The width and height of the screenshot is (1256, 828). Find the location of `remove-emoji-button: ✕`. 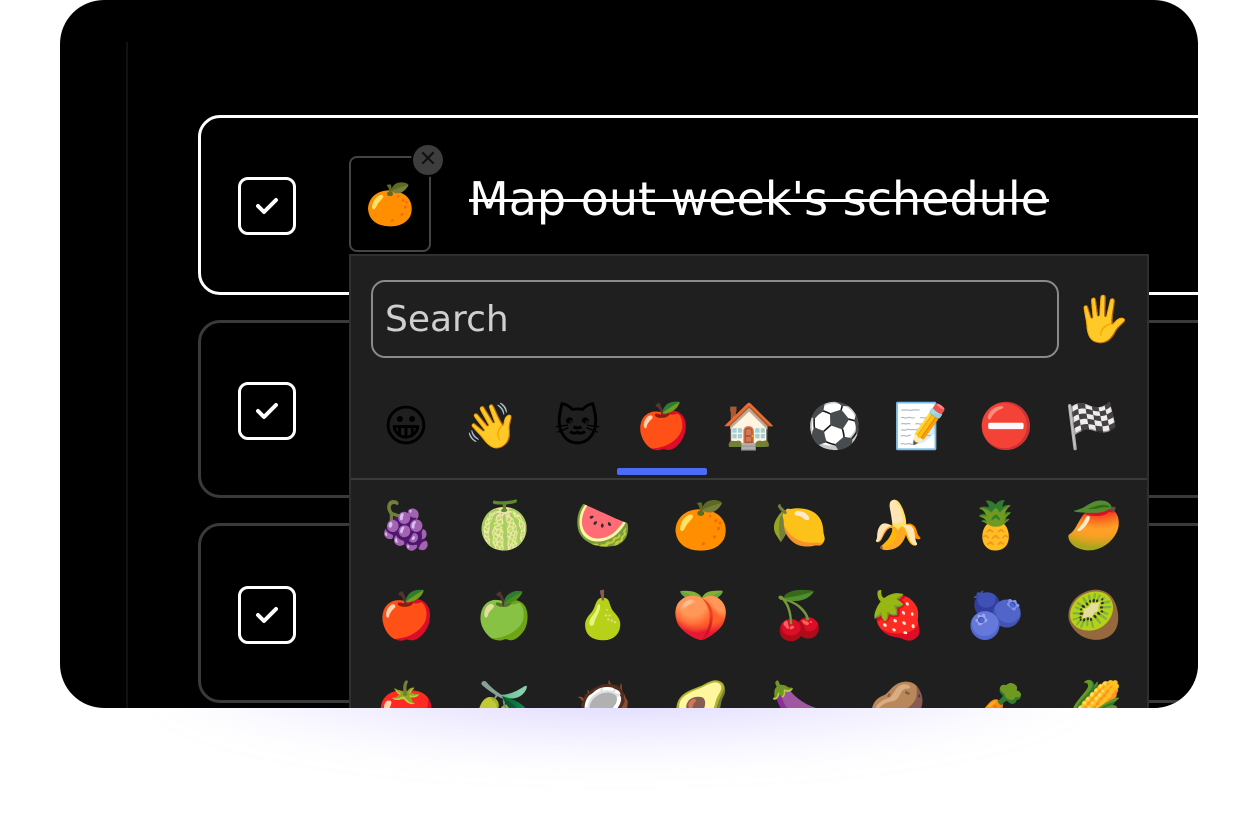

remove-emoji-button: ✕ is located at coordinates (428, 160).